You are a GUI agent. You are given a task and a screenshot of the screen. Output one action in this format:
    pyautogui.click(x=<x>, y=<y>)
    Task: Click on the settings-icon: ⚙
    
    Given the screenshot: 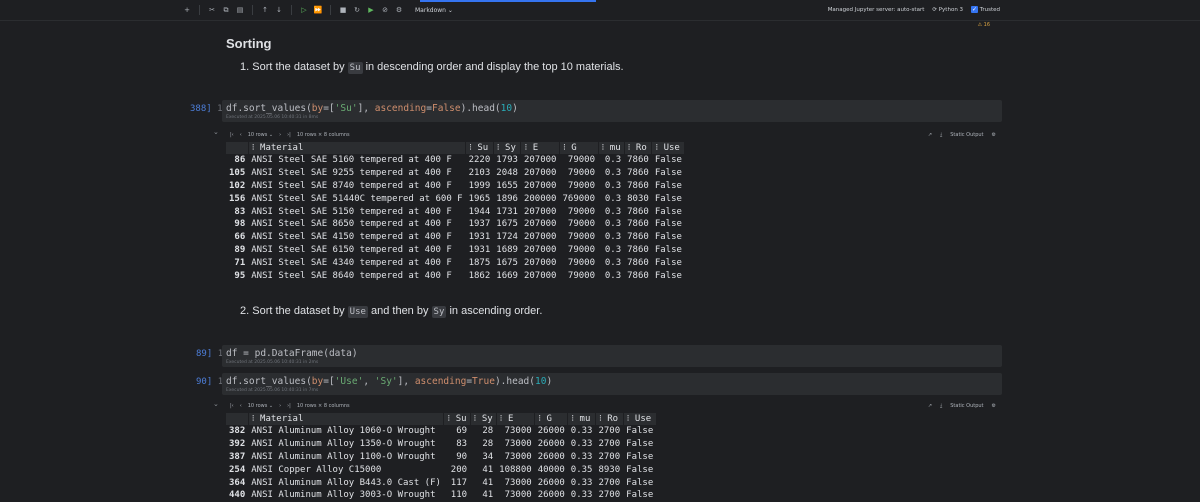 What is the action you would take?
    pyautogui.click(x=399, y=10)
    